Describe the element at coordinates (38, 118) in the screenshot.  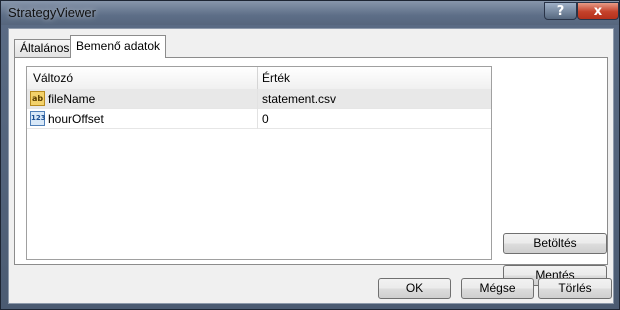
I see `integer-type-icon: 123` at that location.